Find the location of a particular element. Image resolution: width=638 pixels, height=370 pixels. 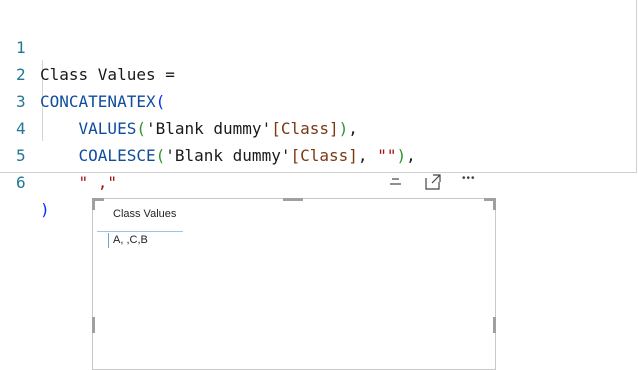

resize-handle-left is located at coordinates (93, 325).